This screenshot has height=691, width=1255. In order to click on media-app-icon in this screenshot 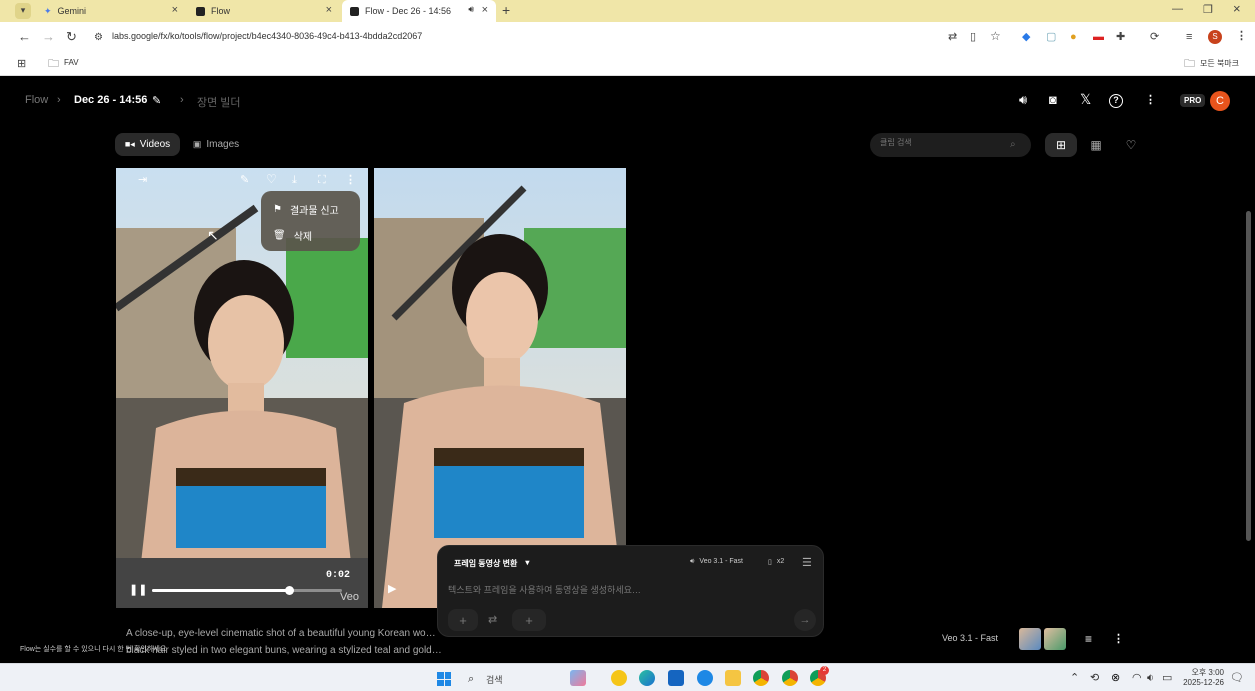, I will do `click(619, 678)`.